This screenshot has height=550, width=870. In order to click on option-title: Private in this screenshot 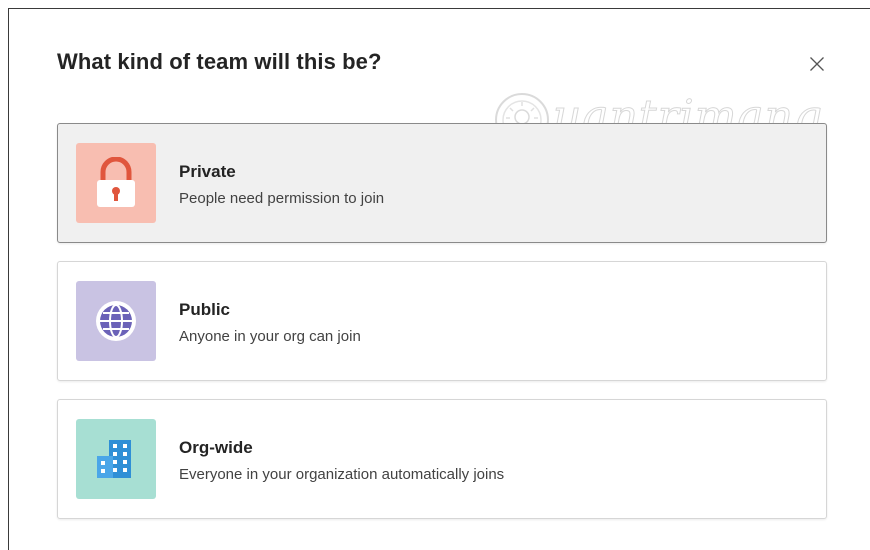, I will do `click(207, 171)`.